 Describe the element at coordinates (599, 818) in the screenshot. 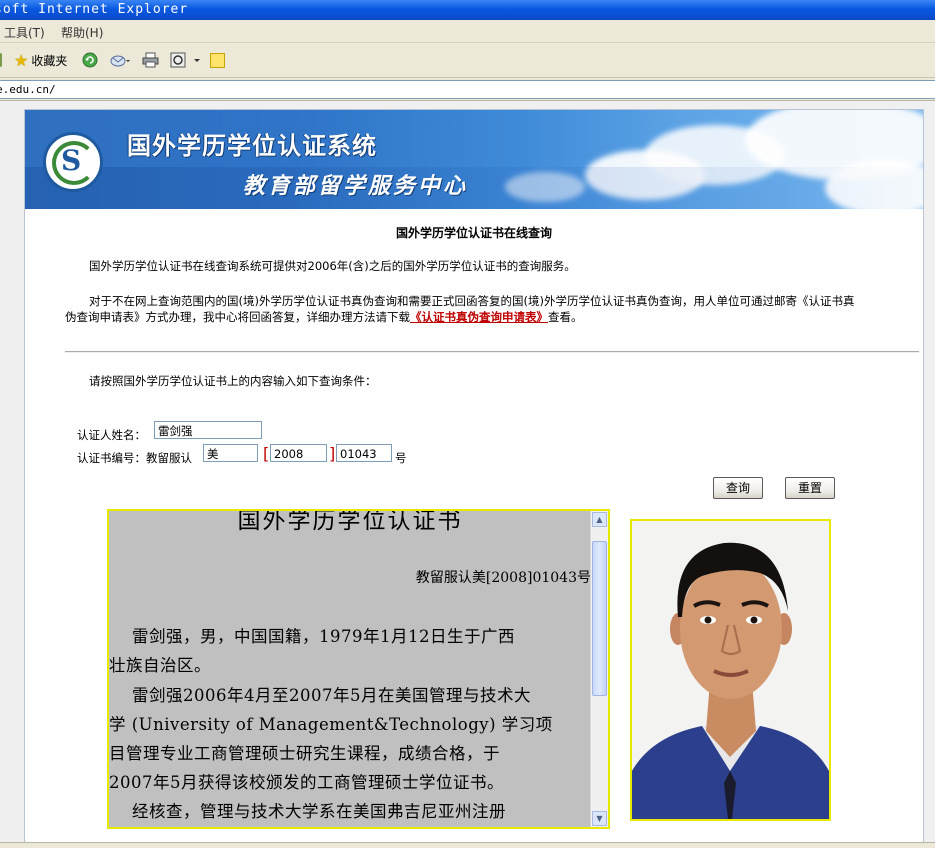

I see `scroll-down-icon: ▼` at that location.